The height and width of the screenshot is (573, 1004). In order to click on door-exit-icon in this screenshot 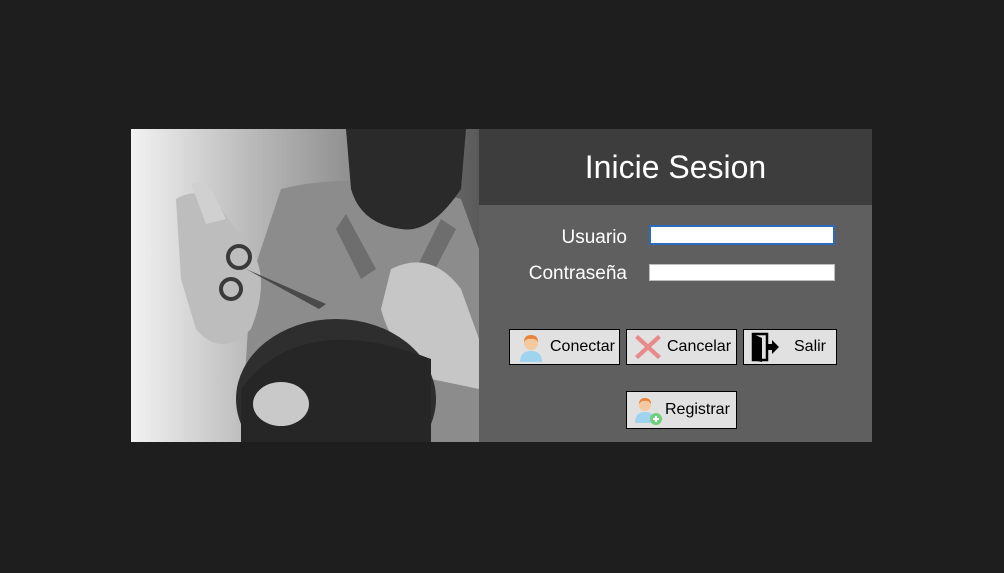, I will do `click(765, 347)`.